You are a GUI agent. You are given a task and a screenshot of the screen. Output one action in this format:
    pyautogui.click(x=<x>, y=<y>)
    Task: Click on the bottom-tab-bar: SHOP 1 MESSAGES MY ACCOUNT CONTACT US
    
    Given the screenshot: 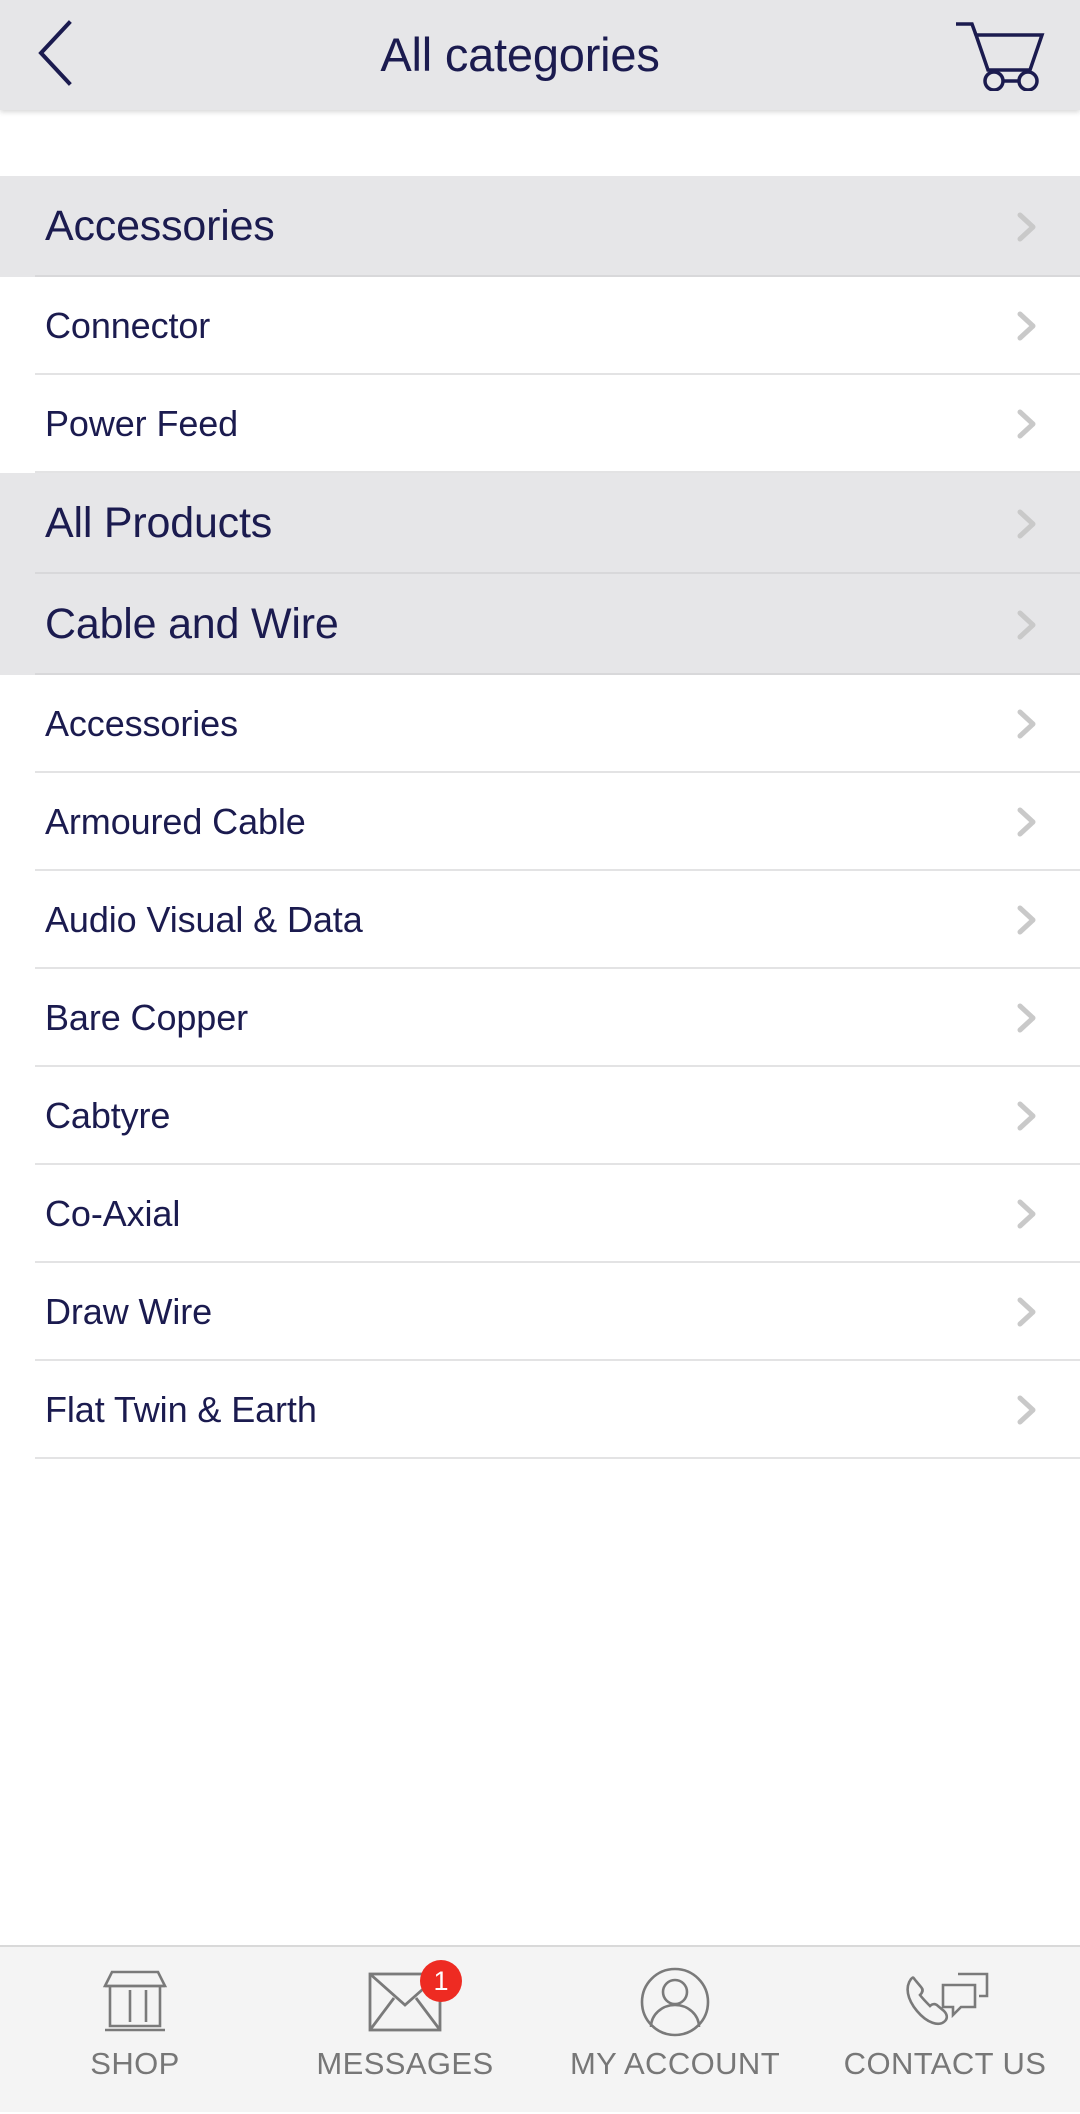 What is the action you would take?
    pyautogui.click(x=540, y=2028)
    